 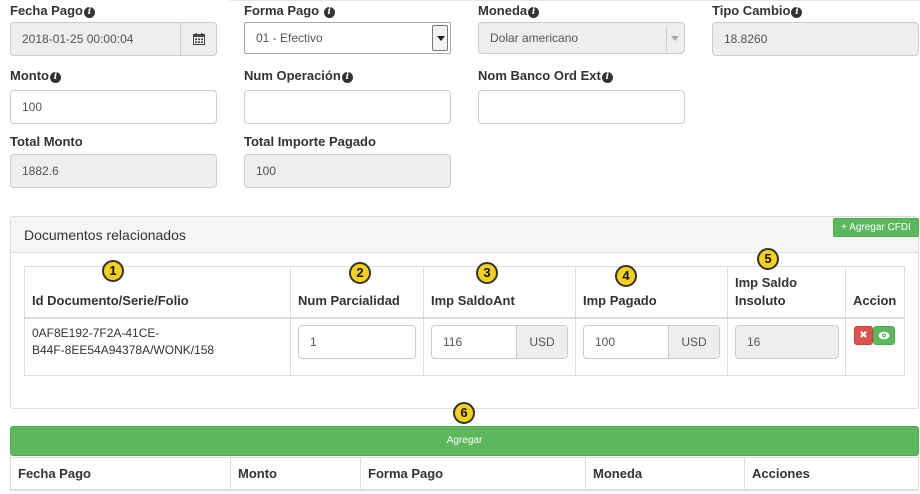 What do you see at coordinates (618, 473) in the screenshot?
I see `pagos-header-moneda: Moneda` at bounding box center [618, 473].